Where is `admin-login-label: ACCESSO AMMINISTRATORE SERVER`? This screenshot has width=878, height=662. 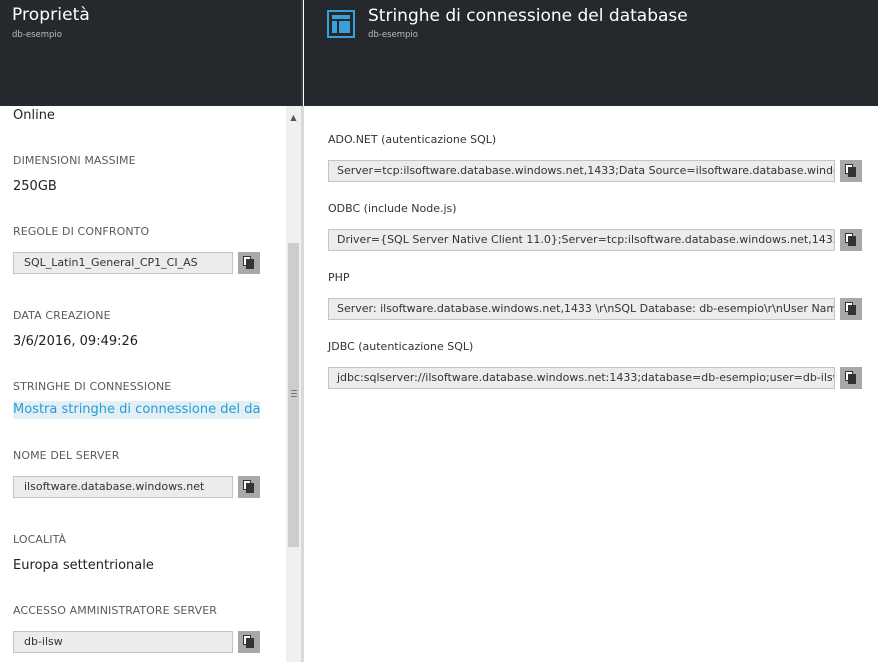 admin-login-label: ACCESSO AMMINISTRATORE SERVER is located at coordinates (115, 610).